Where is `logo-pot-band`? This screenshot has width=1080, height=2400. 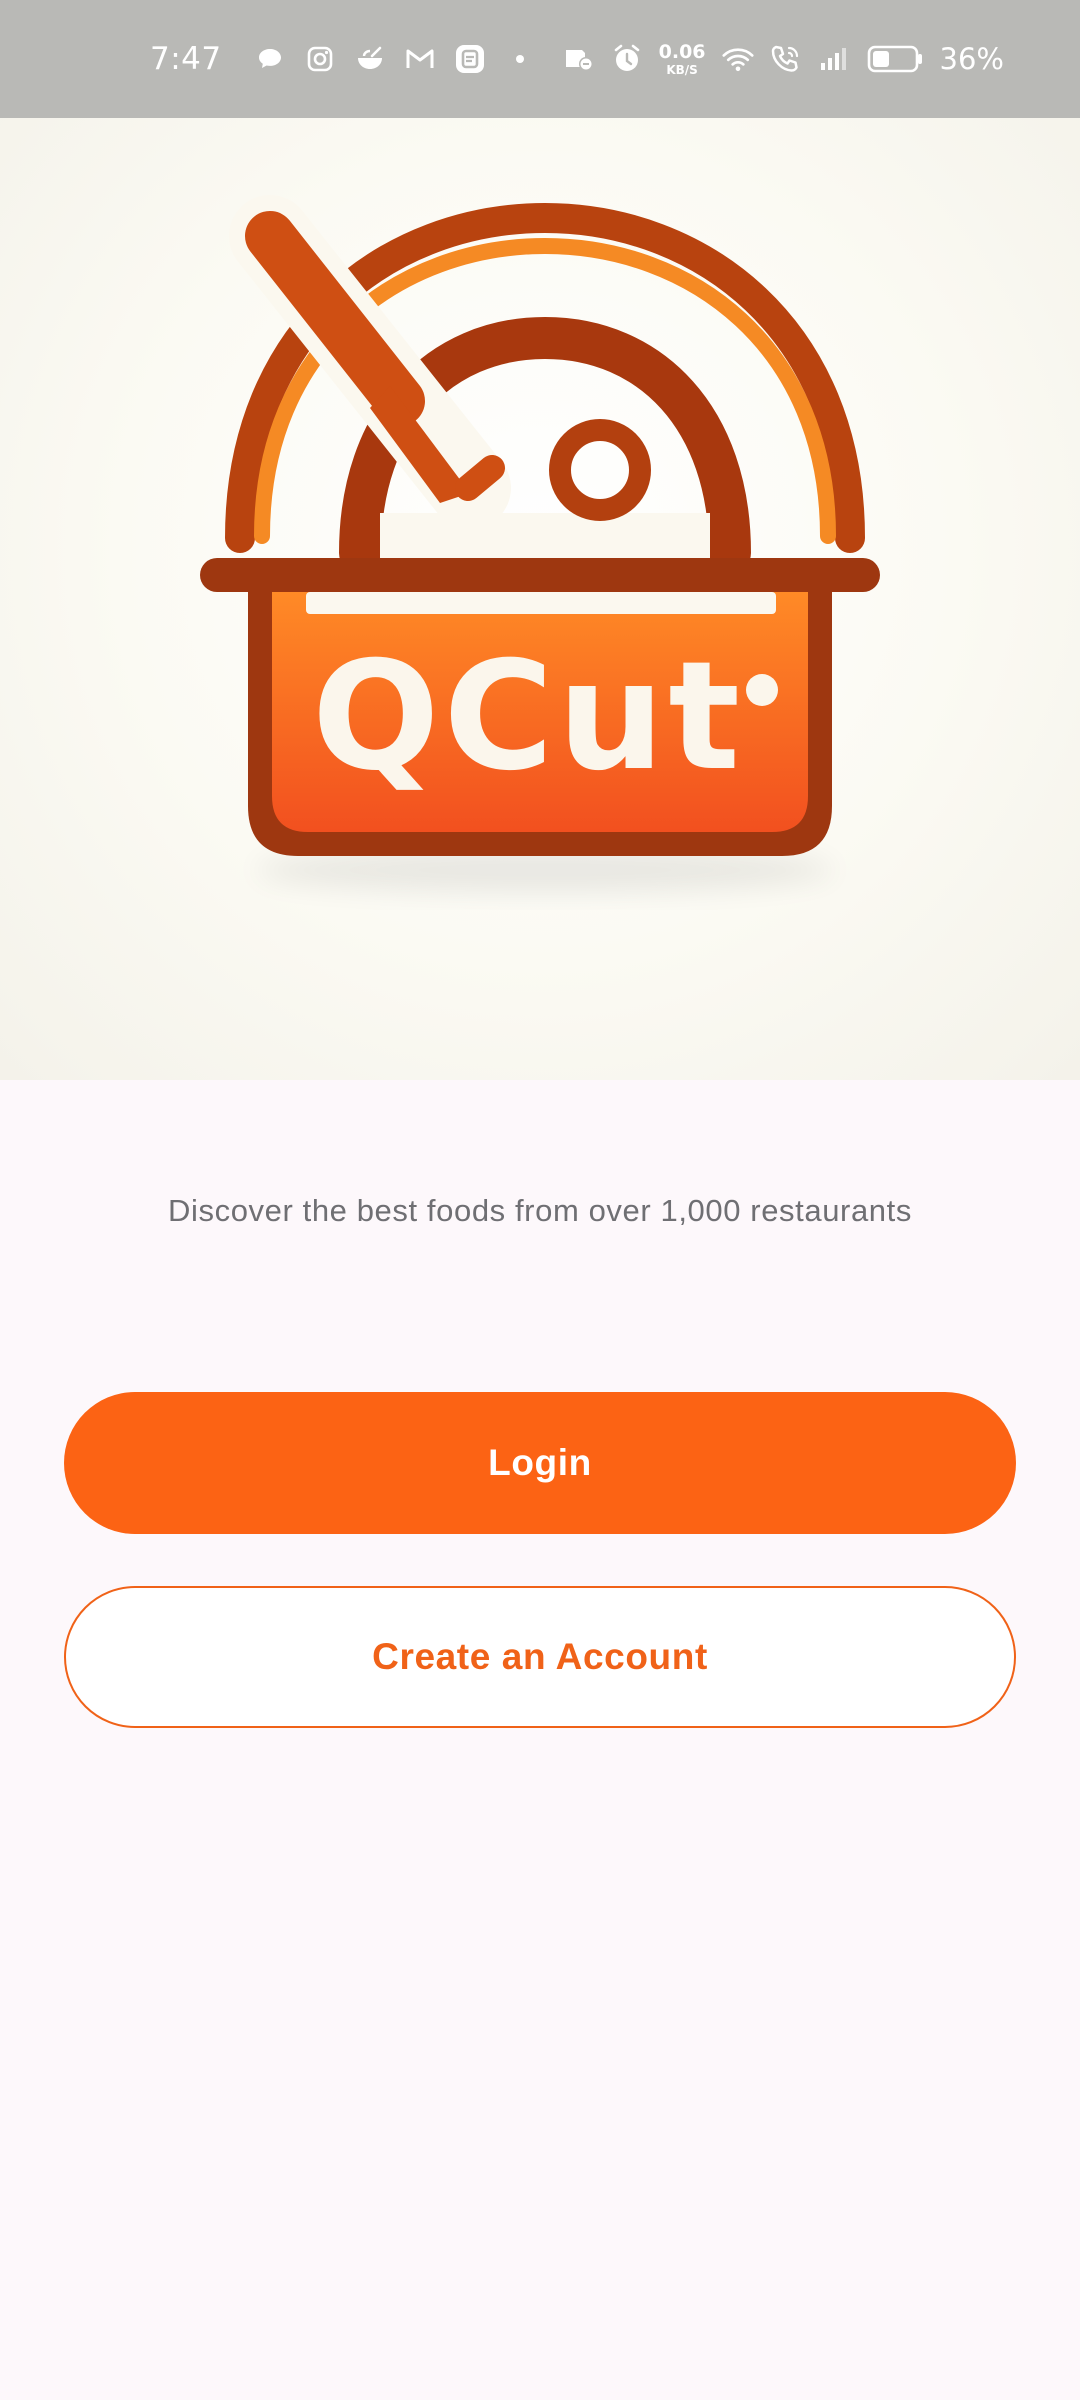 logo-pot-band is located at coordinates (541, 603).